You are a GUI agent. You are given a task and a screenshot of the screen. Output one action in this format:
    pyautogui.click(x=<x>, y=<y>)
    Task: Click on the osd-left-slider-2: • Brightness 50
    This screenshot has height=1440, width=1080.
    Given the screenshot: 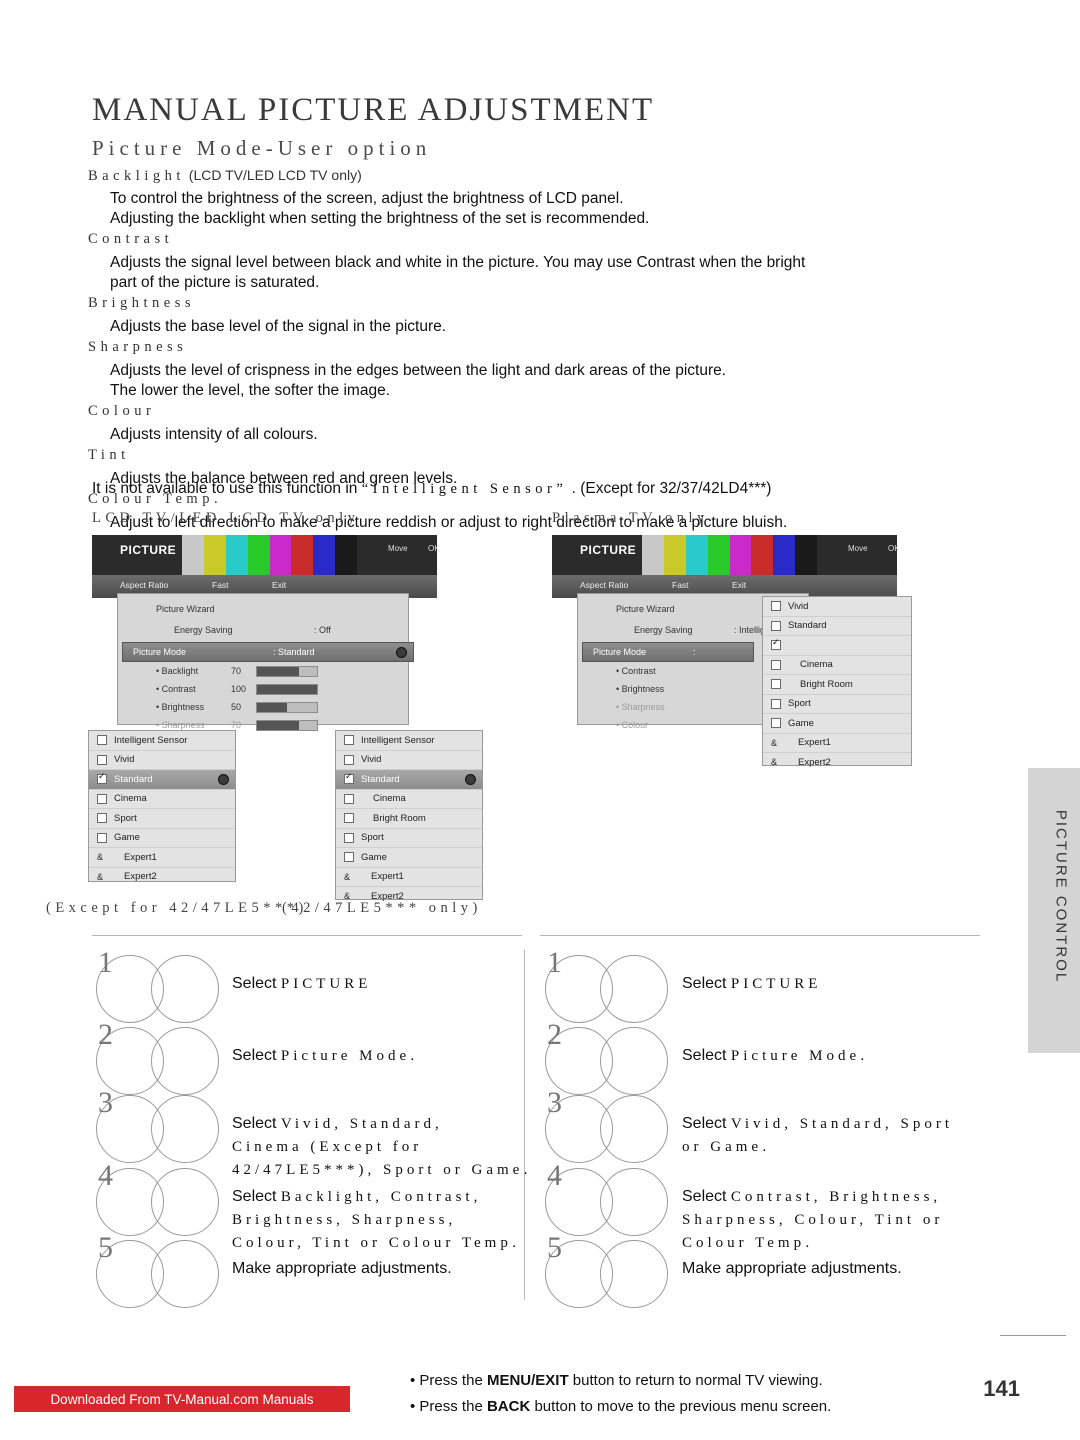 What is the action you would take?
    pyautogui.click(x=276, y=707)
    